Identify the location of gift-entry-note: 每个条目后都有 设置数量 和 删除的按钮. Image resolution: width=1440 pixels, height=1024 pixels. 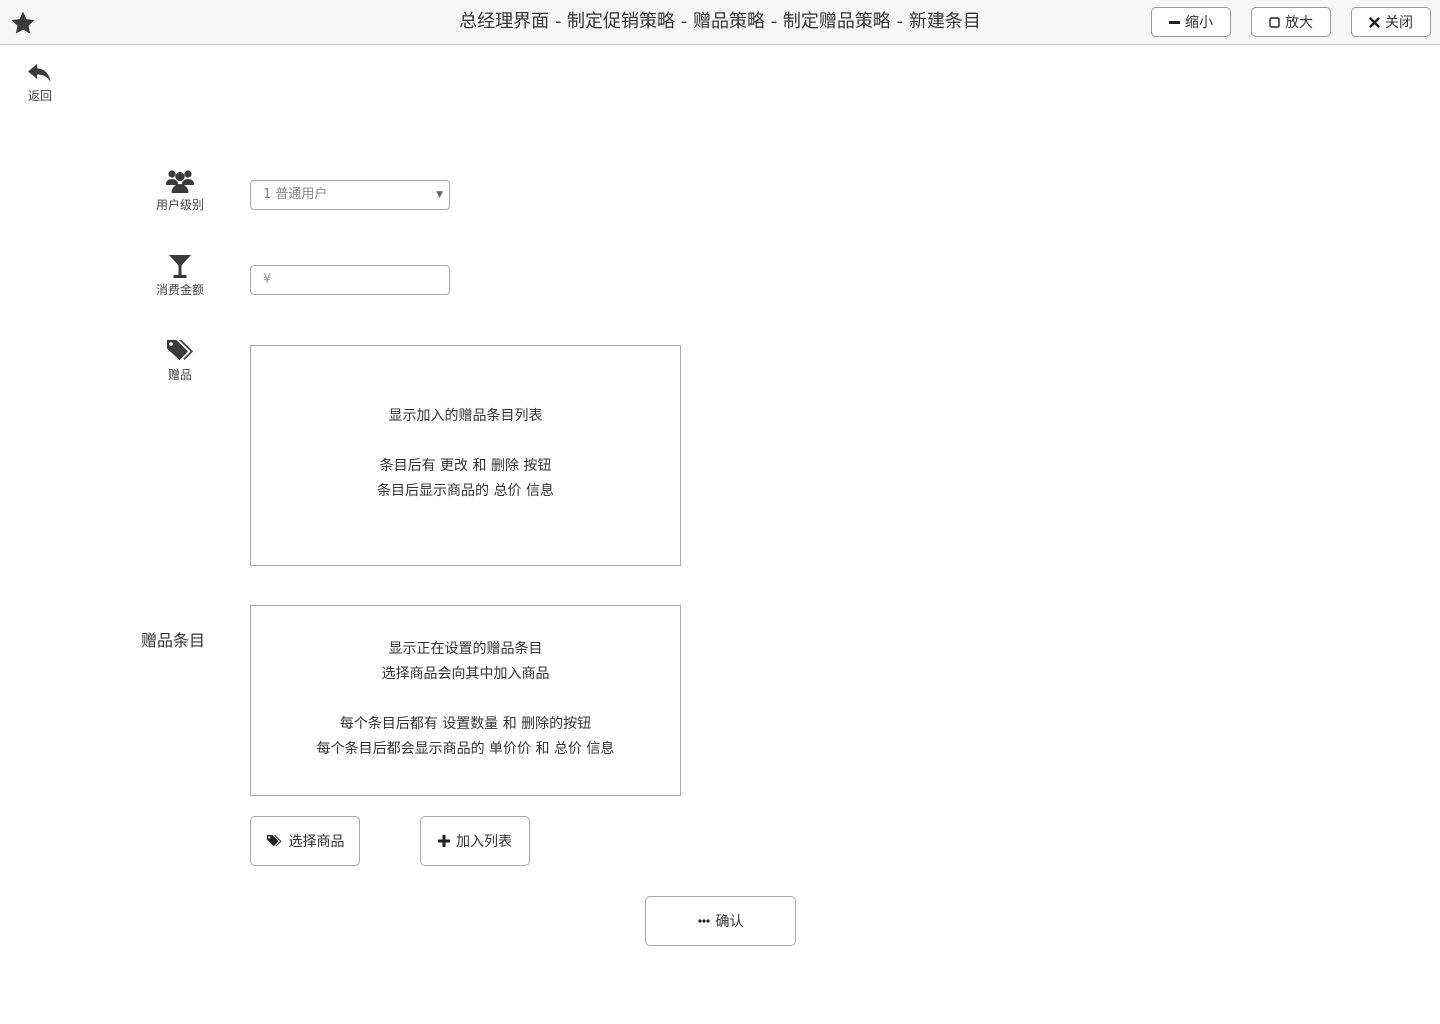
(465, 724).